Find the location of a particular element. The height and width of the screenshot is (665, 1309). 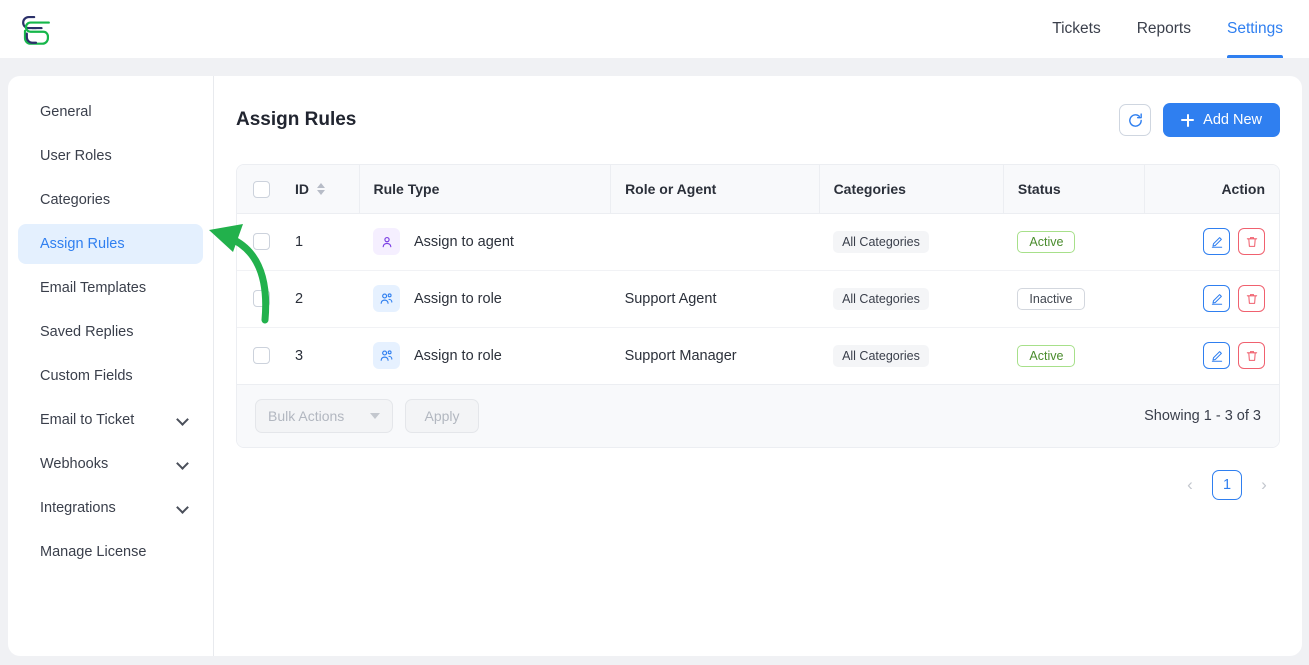

sidebar-item-label: Email to Ticket is located at coordinates (87, 420).